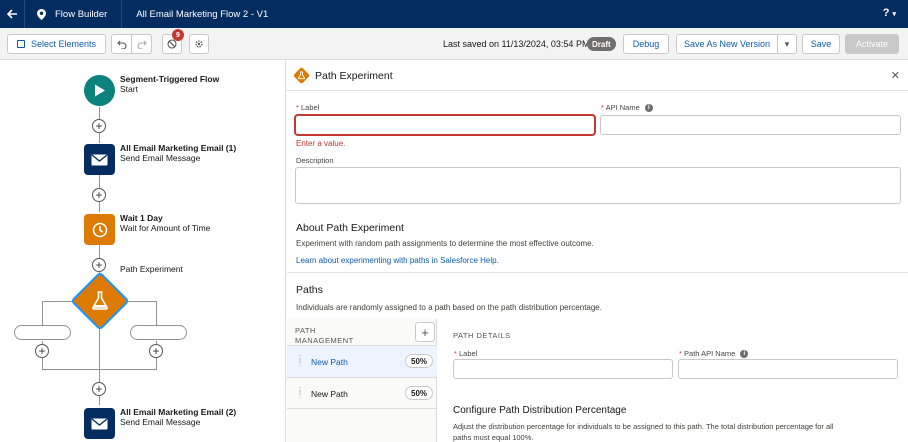 This screenshot has height=442, width=908. Describe the element at coordinates (601, 44) in the screenshot. I see `status-badge: Draft` at that location.